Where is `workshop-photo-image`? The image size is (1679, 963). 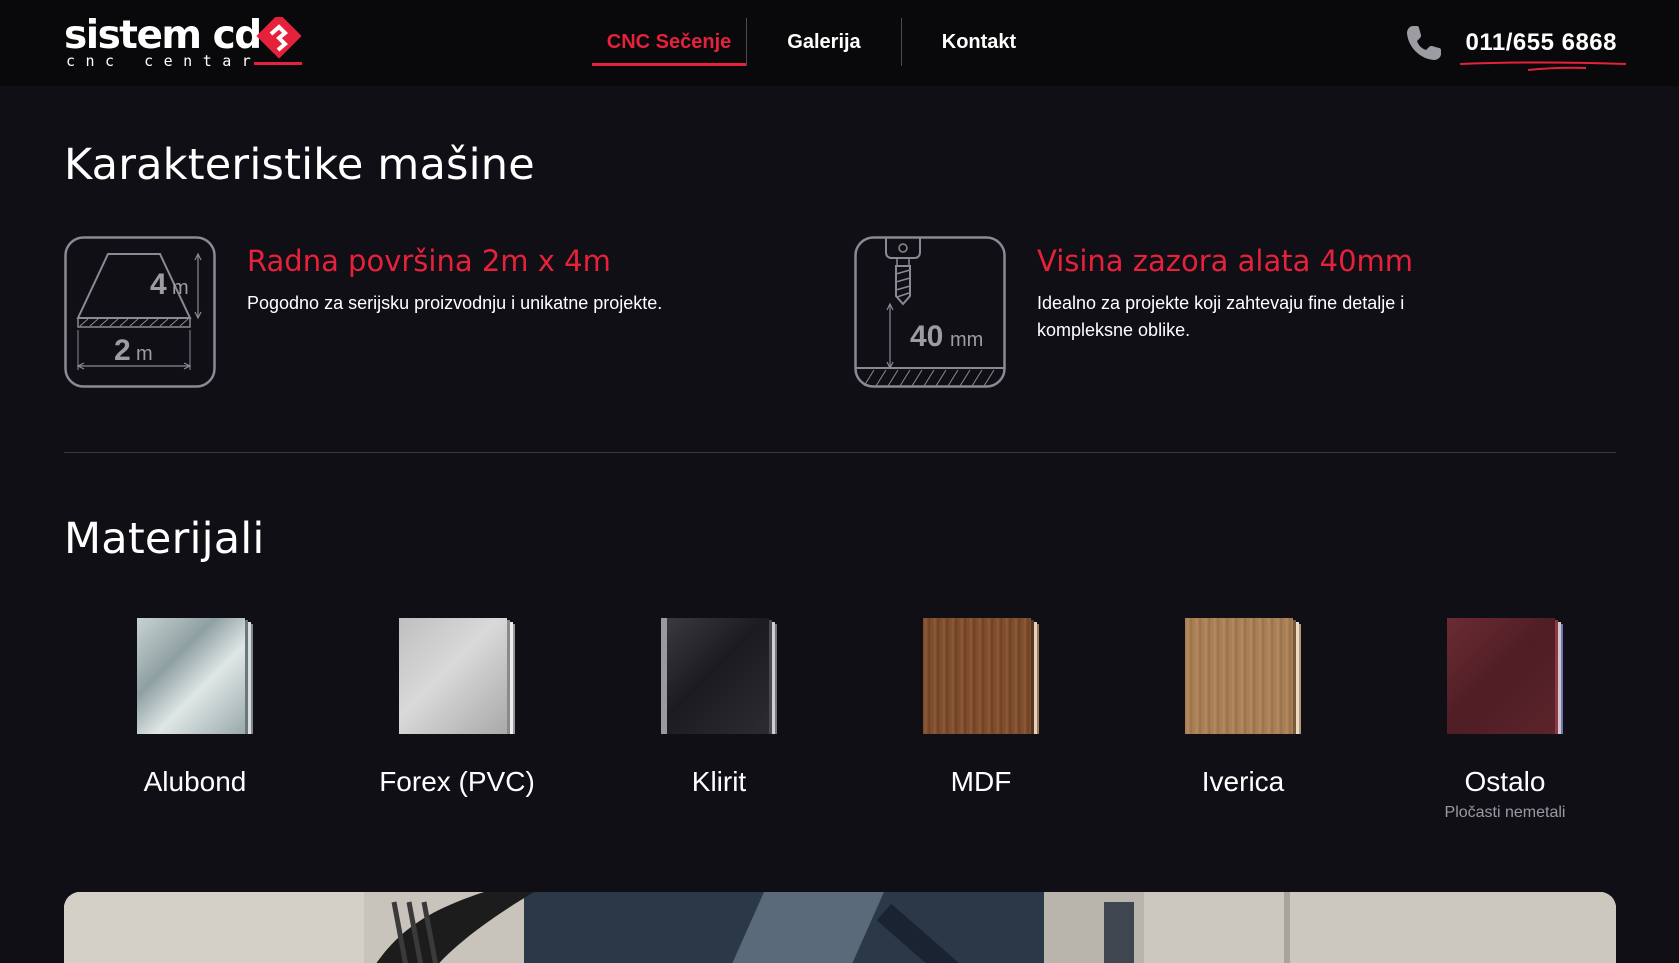 workshop-photo-image is located at coordinates (840, 927).